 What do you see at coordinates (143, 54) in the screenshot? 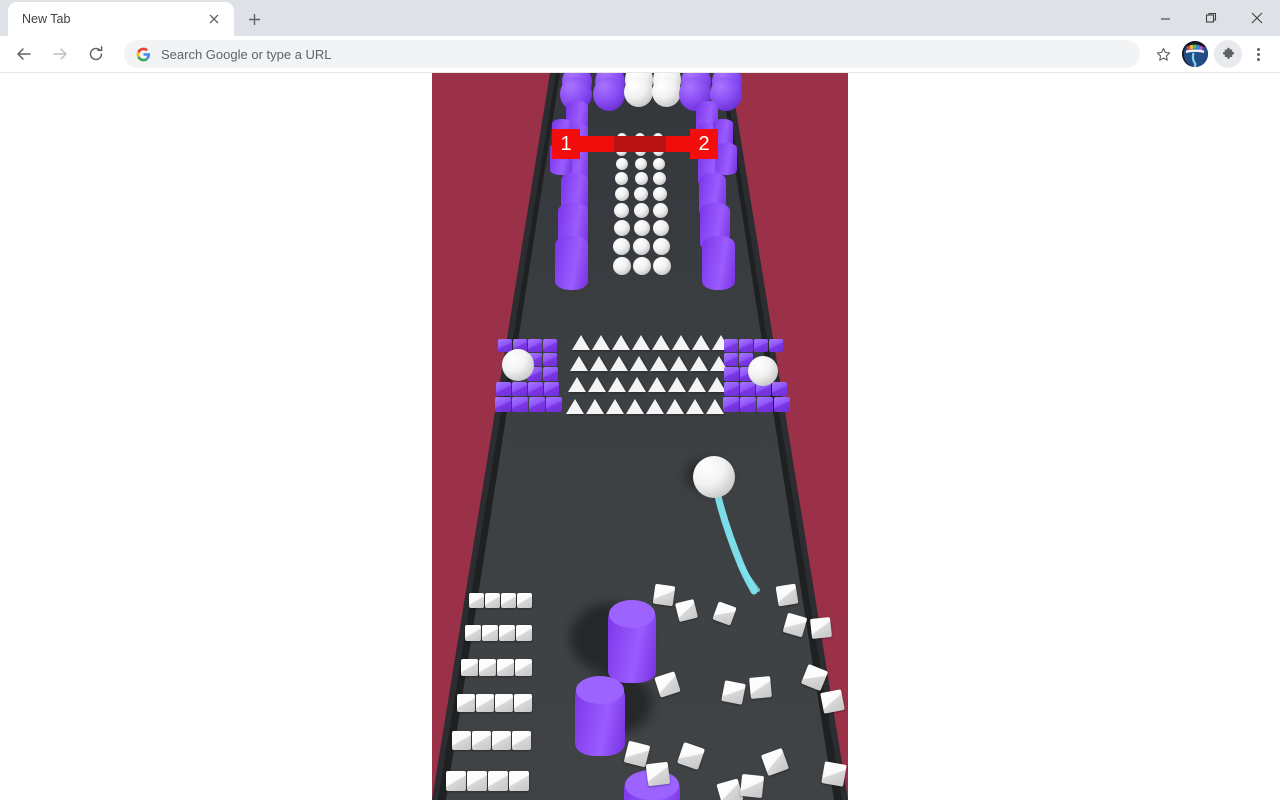
I see `google-g-icon` at bounding box center [143, 54].